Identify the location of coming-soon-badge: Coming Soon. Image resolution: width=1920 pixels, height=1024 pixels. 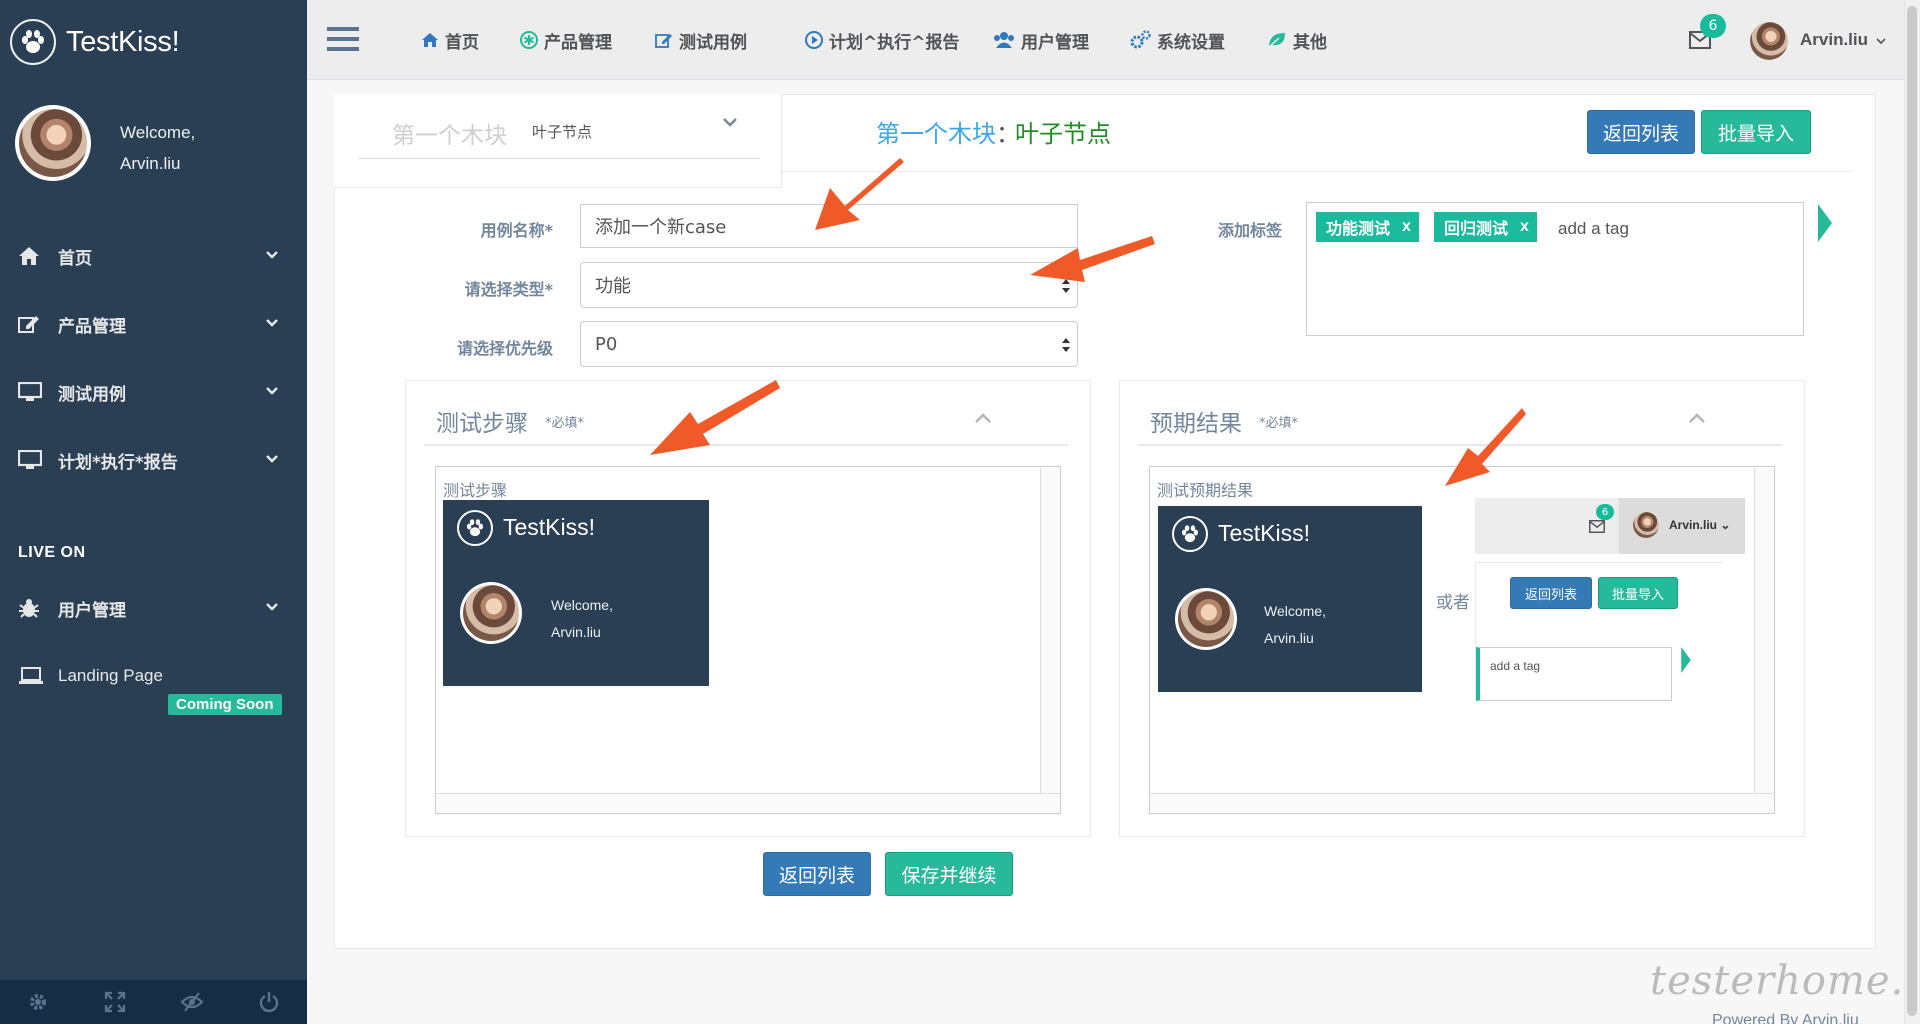
(225, 704).